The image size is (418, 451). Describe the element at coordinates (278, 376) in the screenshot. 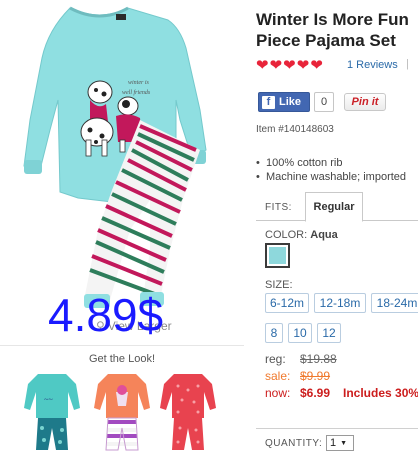

I see `sale-price-label: sale:` at that location.